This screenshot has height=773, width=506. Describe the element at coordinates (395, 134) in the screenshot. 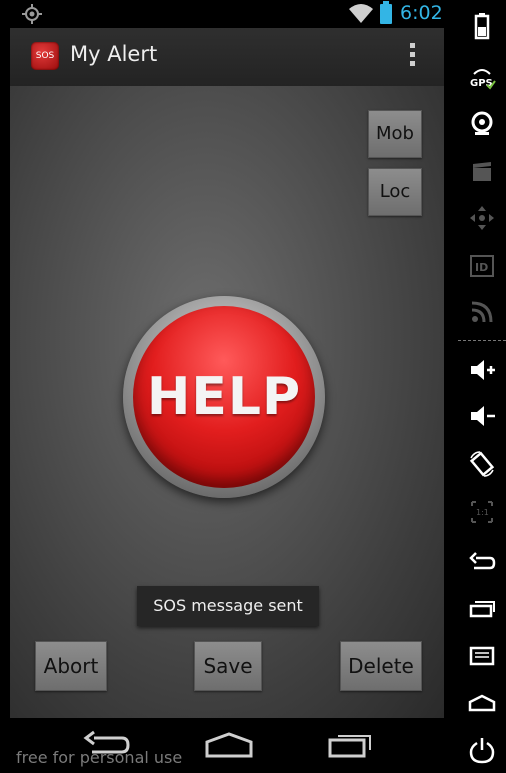

I see `mob-button: Mob` at that location.